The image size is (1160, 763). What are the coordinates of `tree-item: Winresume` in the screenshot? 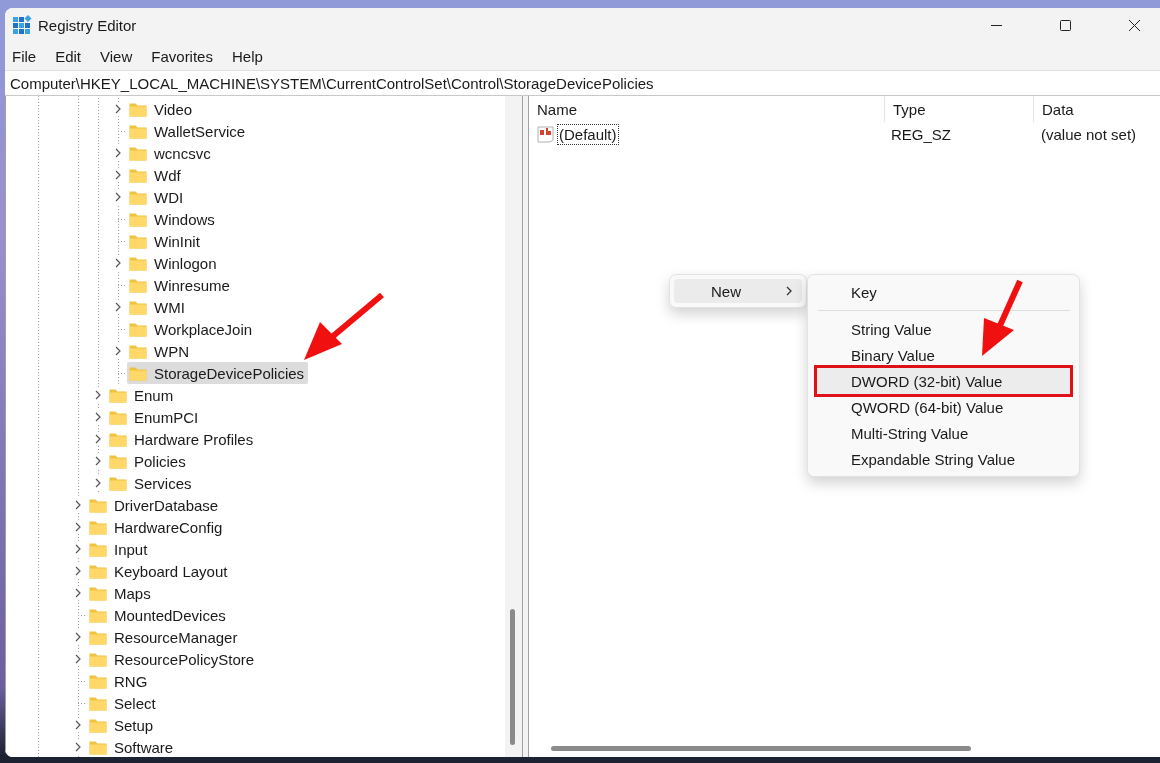 It's located at (180, 285).